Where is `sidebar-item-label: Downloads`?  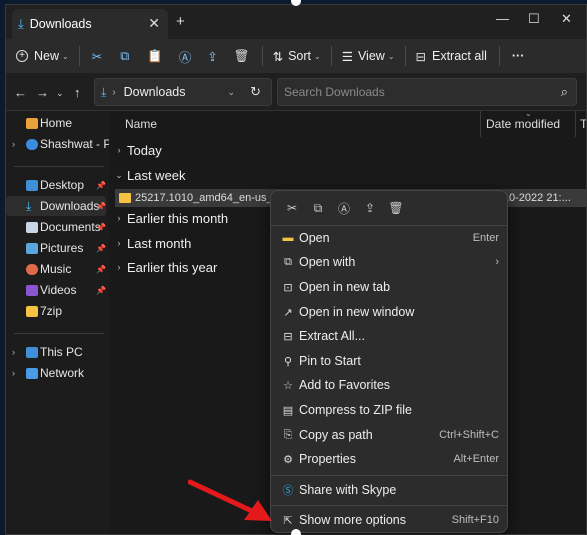
sidebar-item-label: Downloads is located at coordinates (70, 206).